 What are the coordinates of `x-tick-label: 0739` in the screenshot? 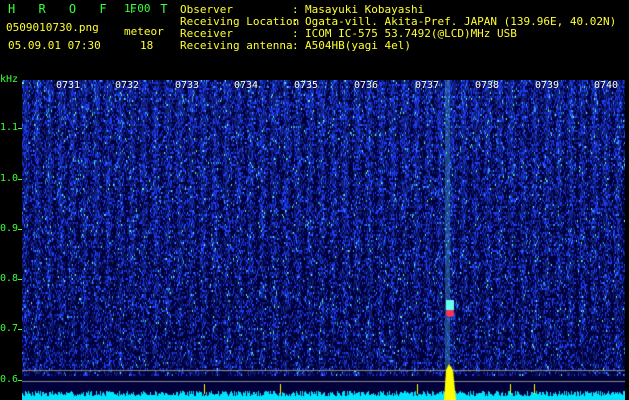 It's located at (547, 85).